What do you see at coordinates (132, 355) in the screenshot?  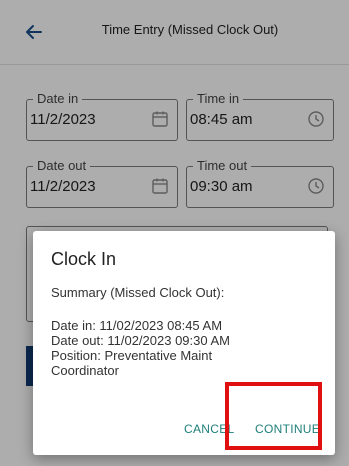 I see `summary-position: Position: Preventative Maint` at bounding box center [132, 355].